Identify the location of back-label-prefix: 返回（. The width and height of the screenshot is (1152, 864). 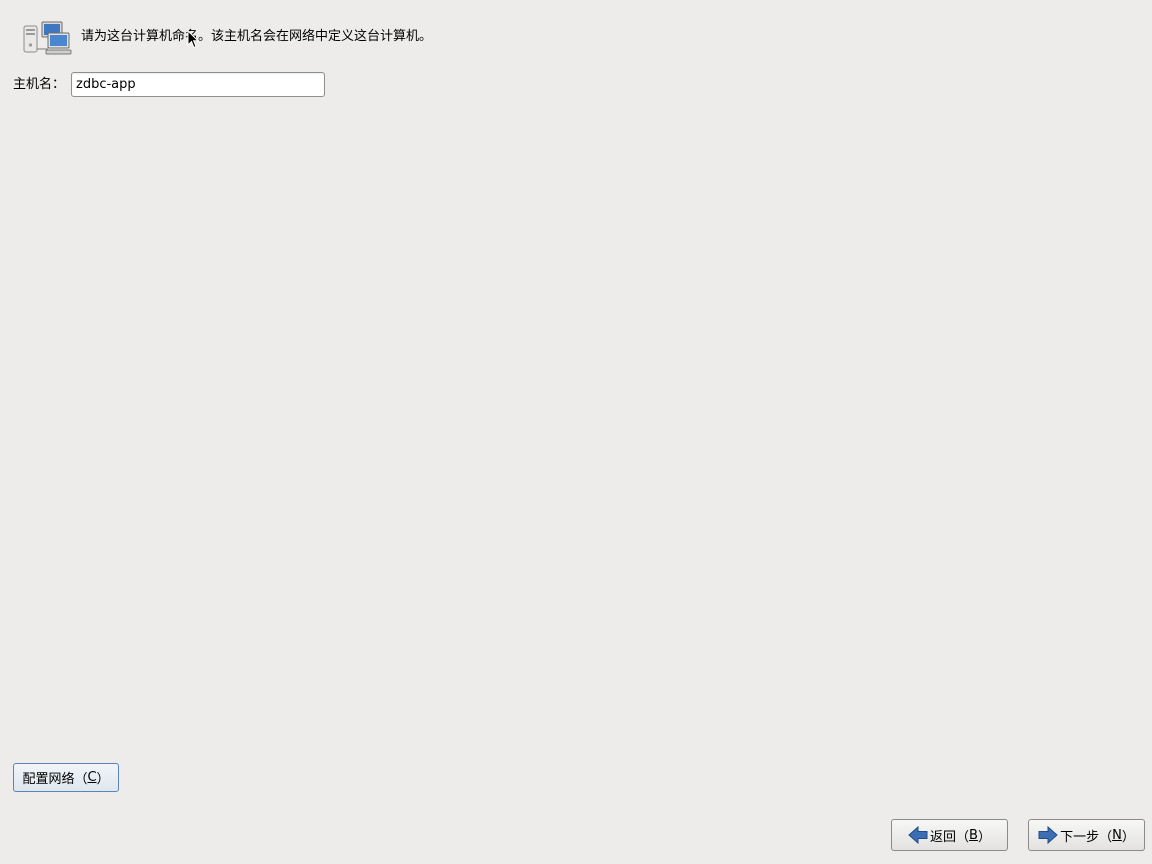
(950, 837).